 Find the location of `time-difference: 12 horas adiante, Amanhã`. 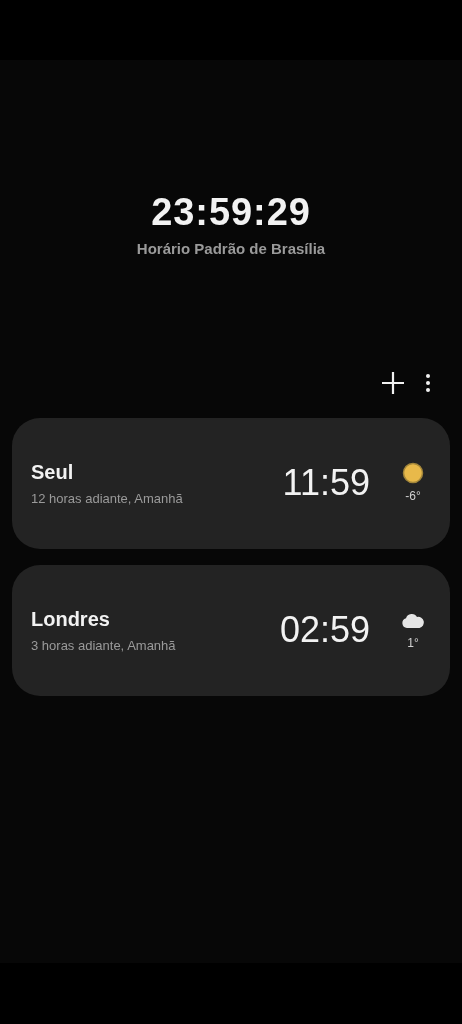

time-difference: 12 horas adiante, Amanhã is located at coordinates (107, 499).